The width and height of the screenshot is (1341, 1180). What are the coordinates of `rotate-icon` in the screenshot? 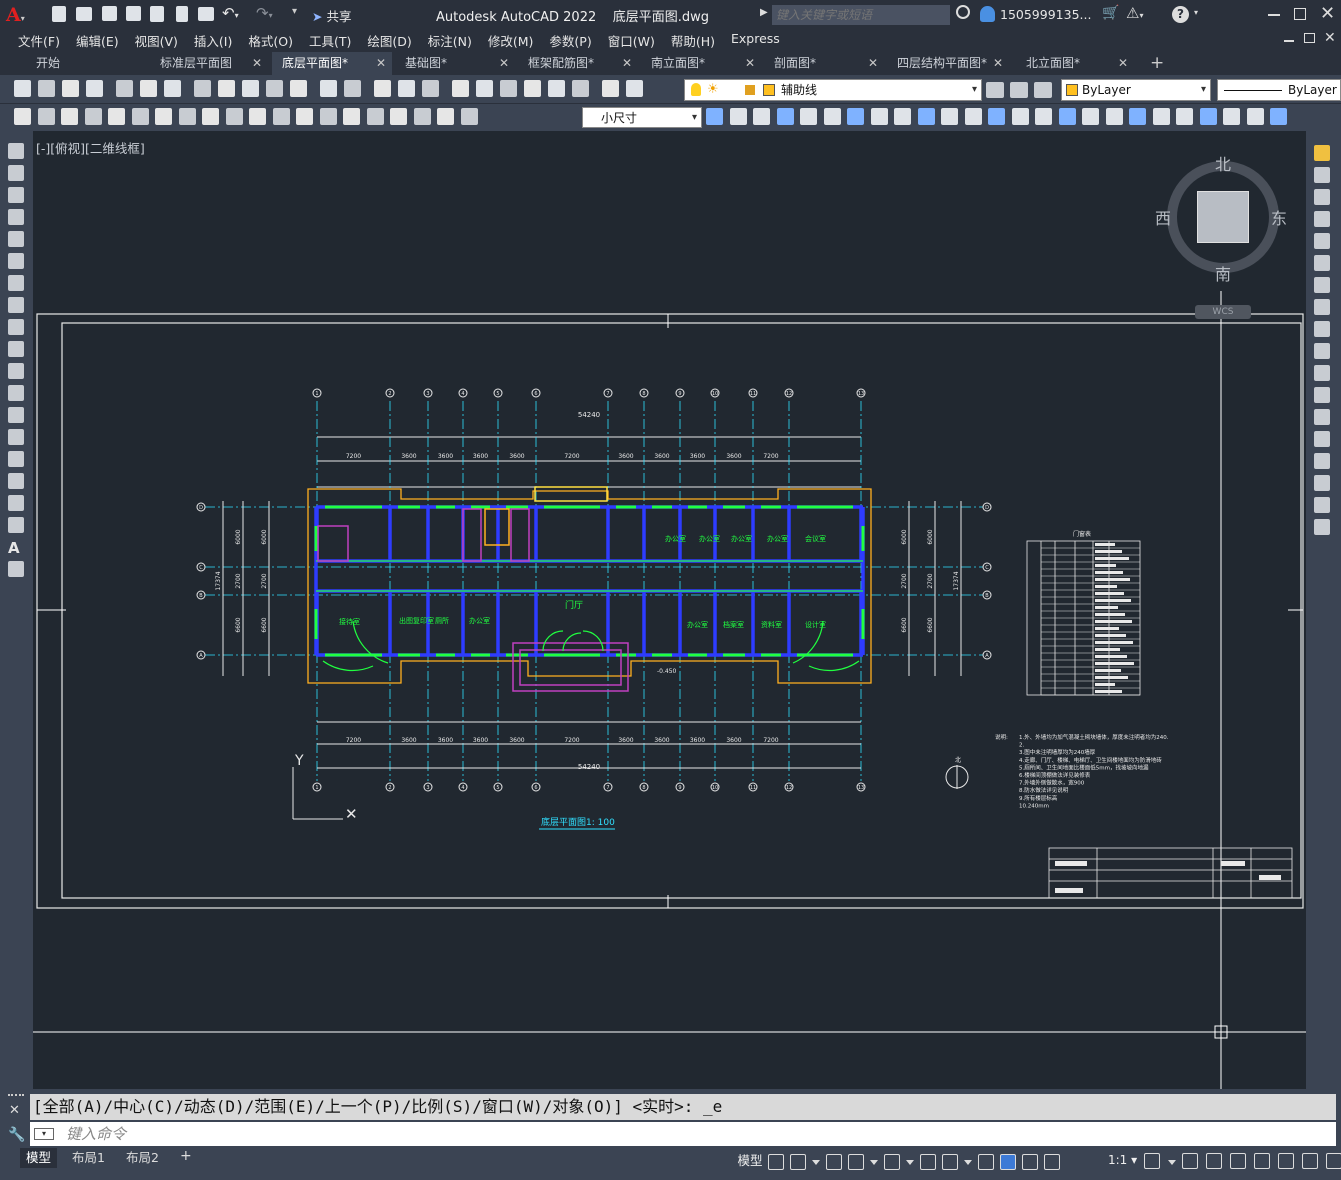 It's located at (1322, 285).